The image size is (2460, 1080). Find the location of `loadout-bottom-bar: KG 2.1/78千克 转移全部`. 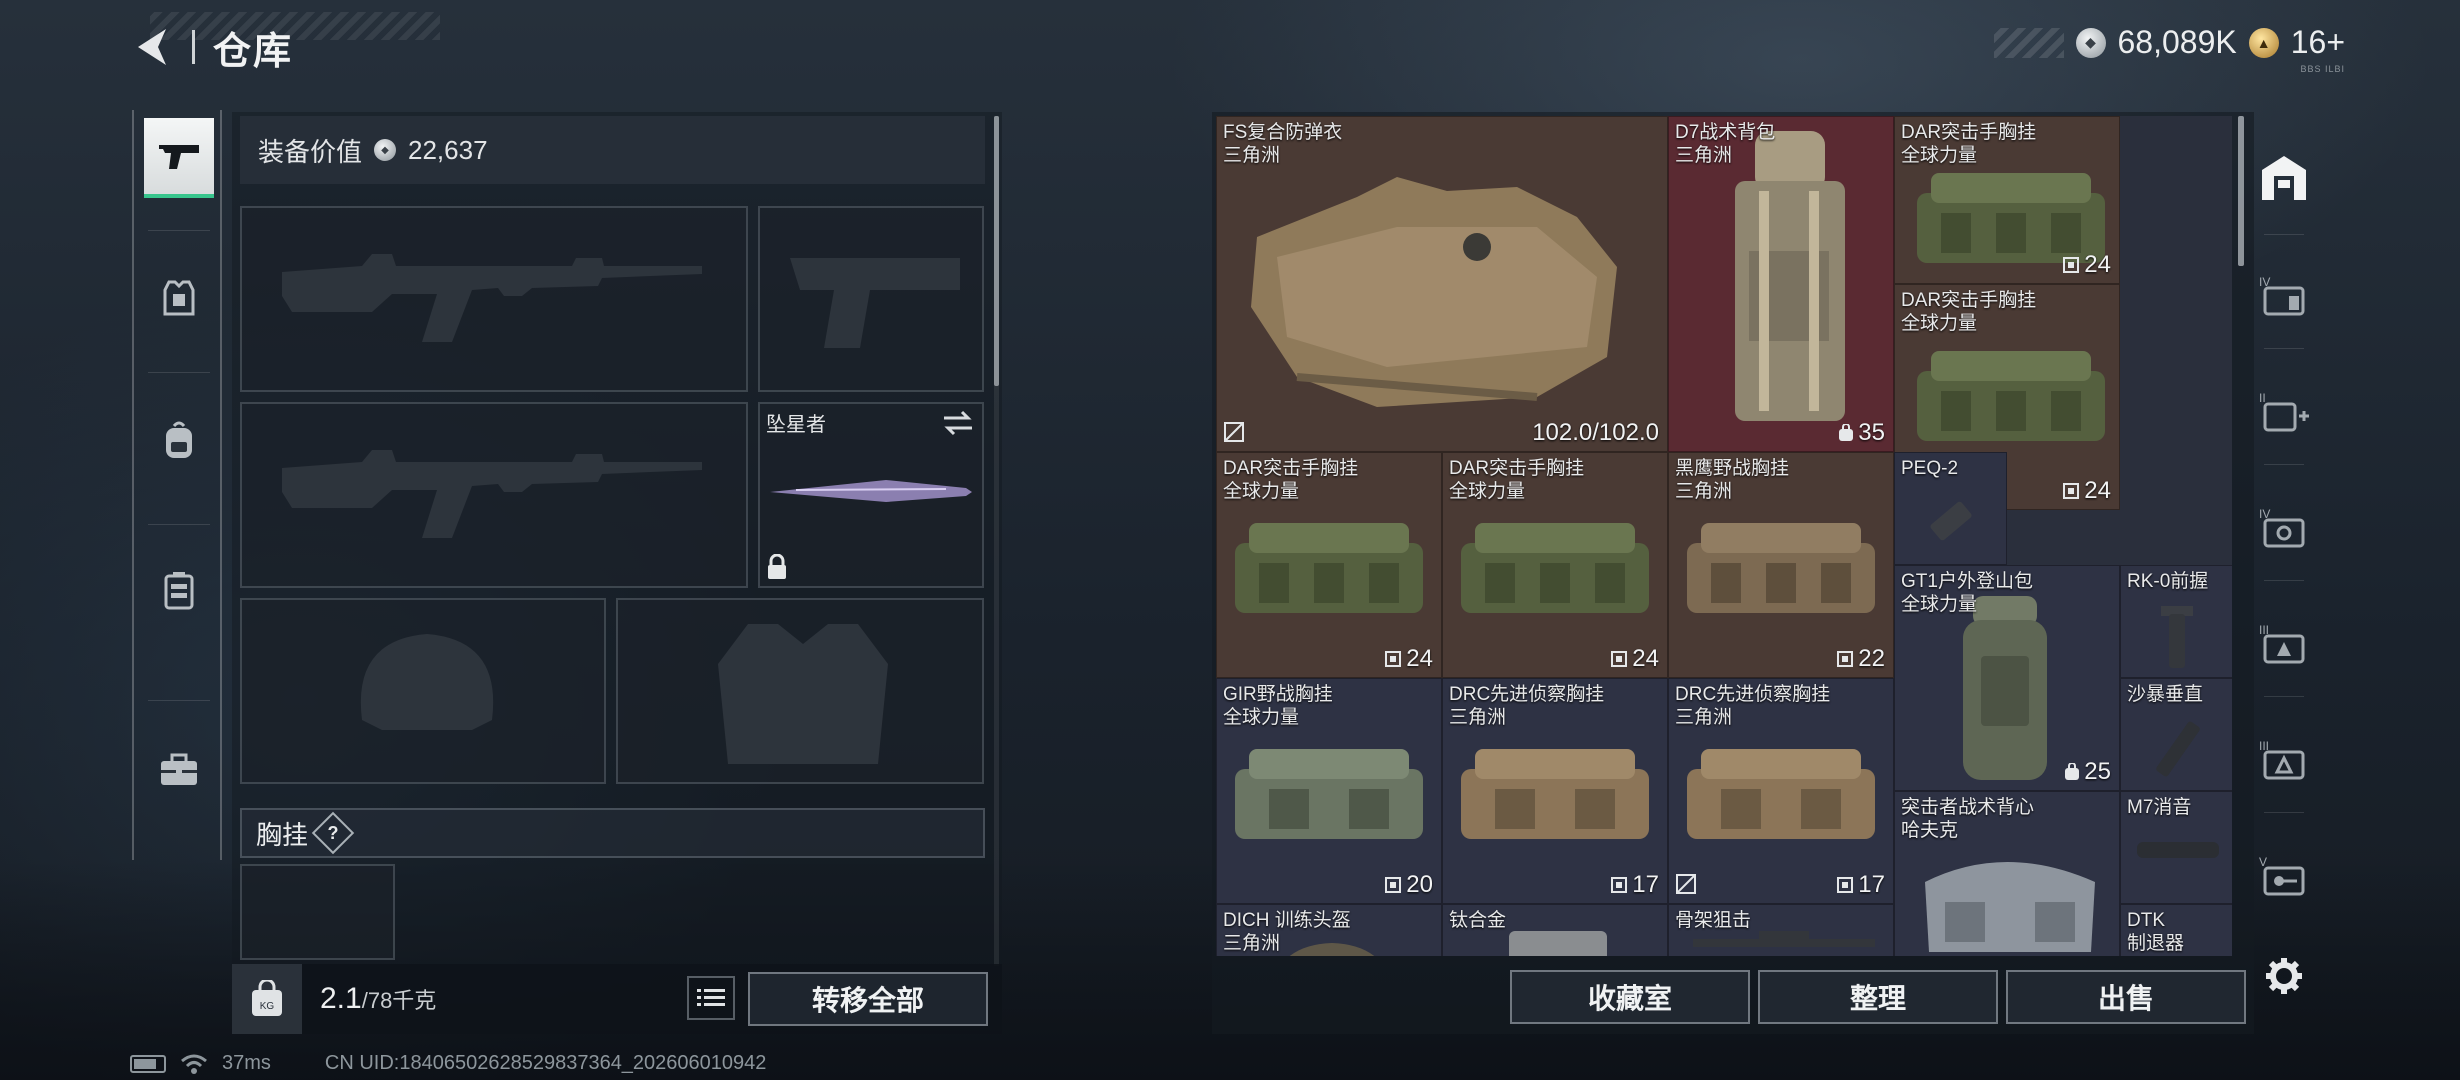

loadout-bottom-bar: KG 2.1/78千克 转移全部 is located at coordinates (617, 999).